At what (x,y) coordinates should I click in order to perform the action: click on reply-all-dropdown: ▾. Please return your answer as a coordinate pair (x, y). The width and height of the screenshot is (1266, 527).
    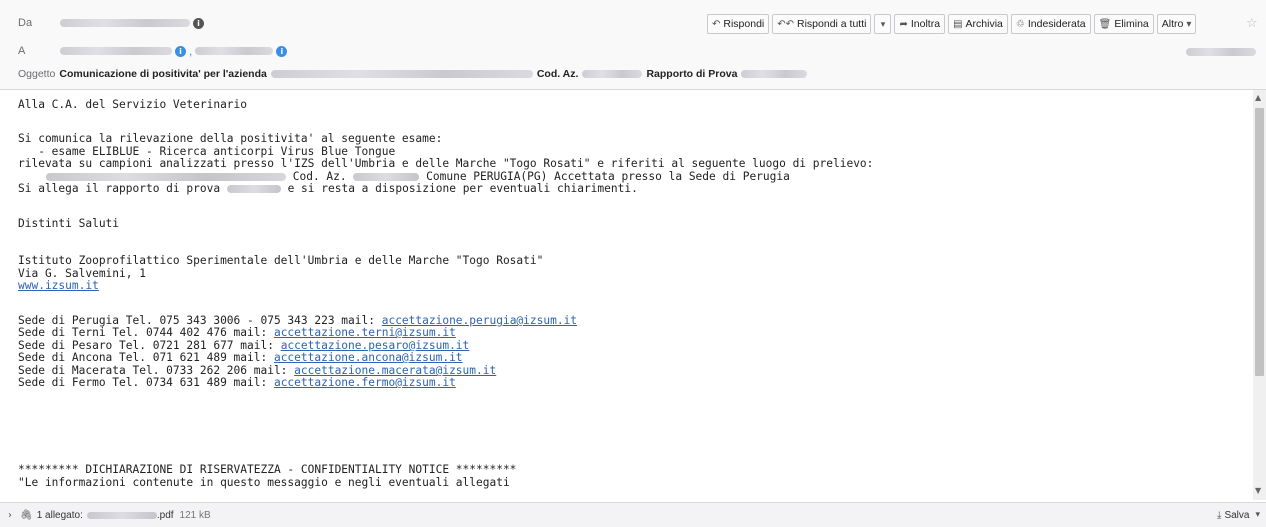
    Looking at the image, I should click on (883, 24).